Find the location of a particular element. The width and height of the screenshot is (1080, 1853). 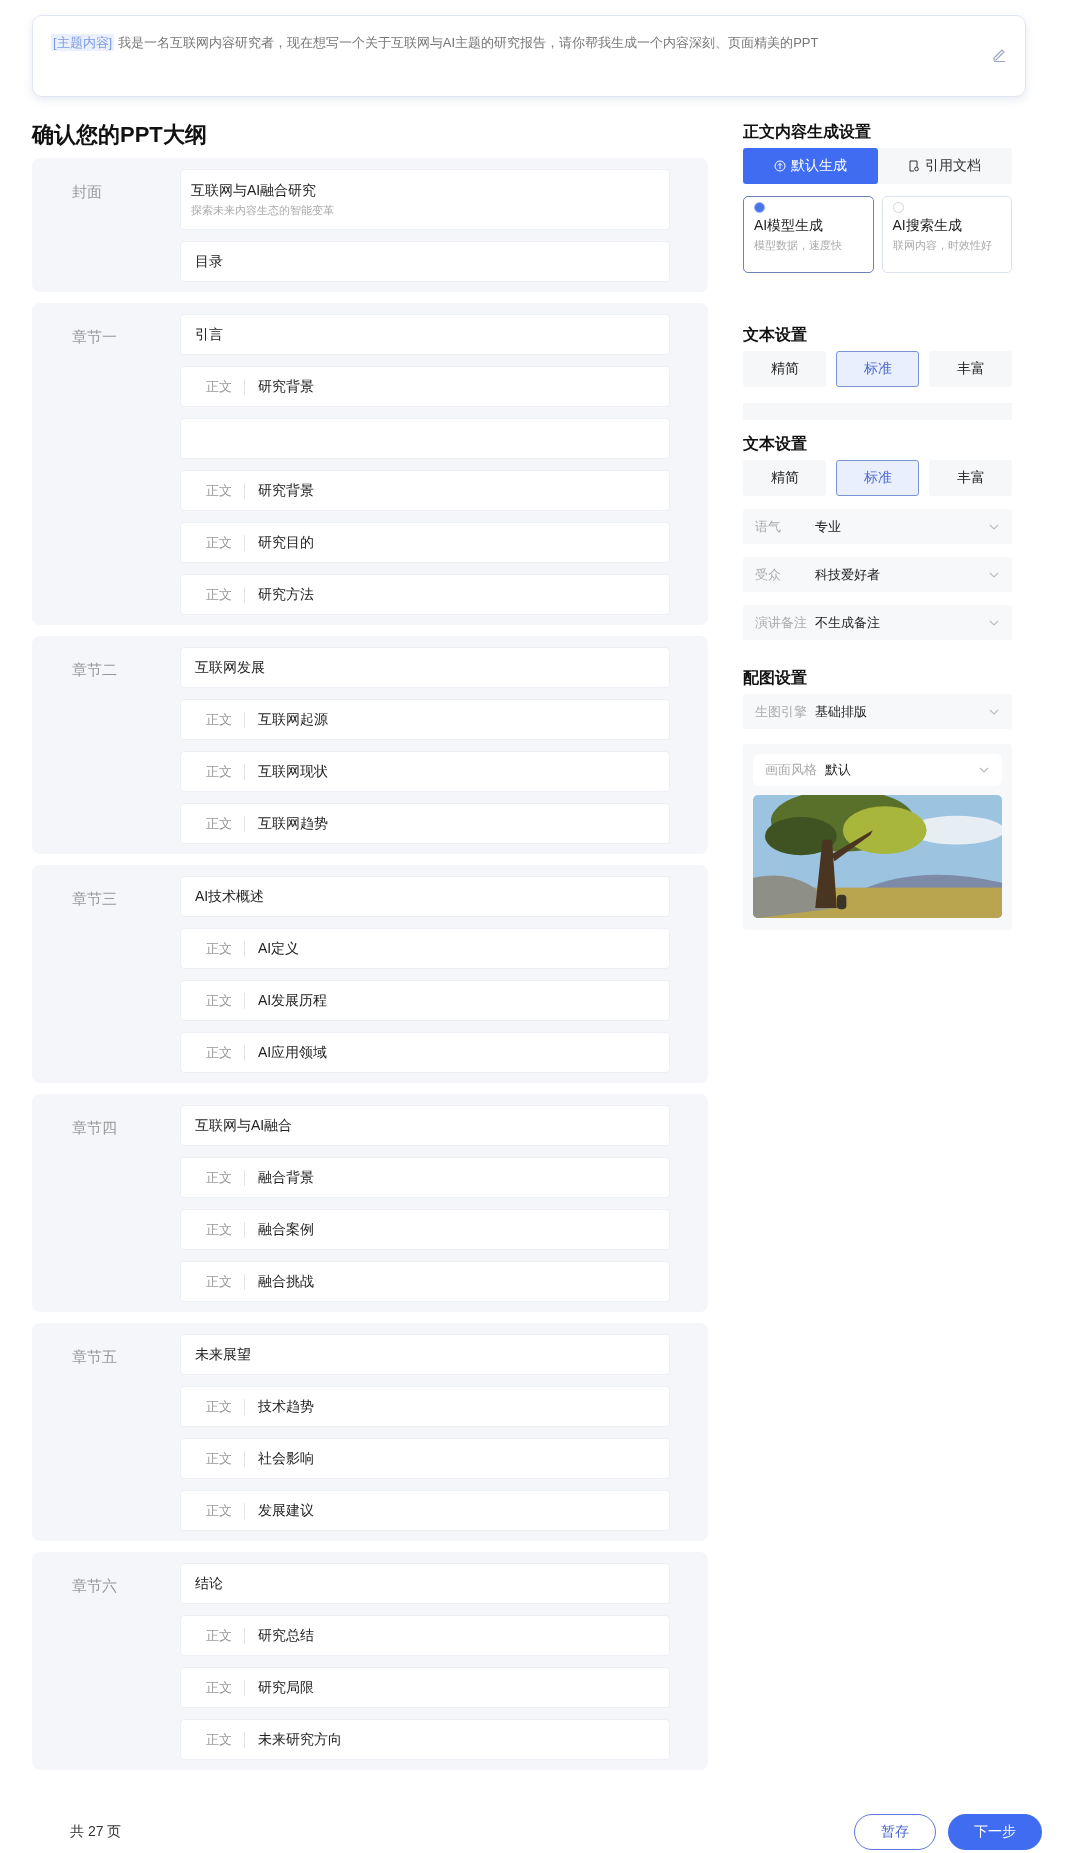

section-card: 正文 互联网现状 is located at coordinates (425, 771).